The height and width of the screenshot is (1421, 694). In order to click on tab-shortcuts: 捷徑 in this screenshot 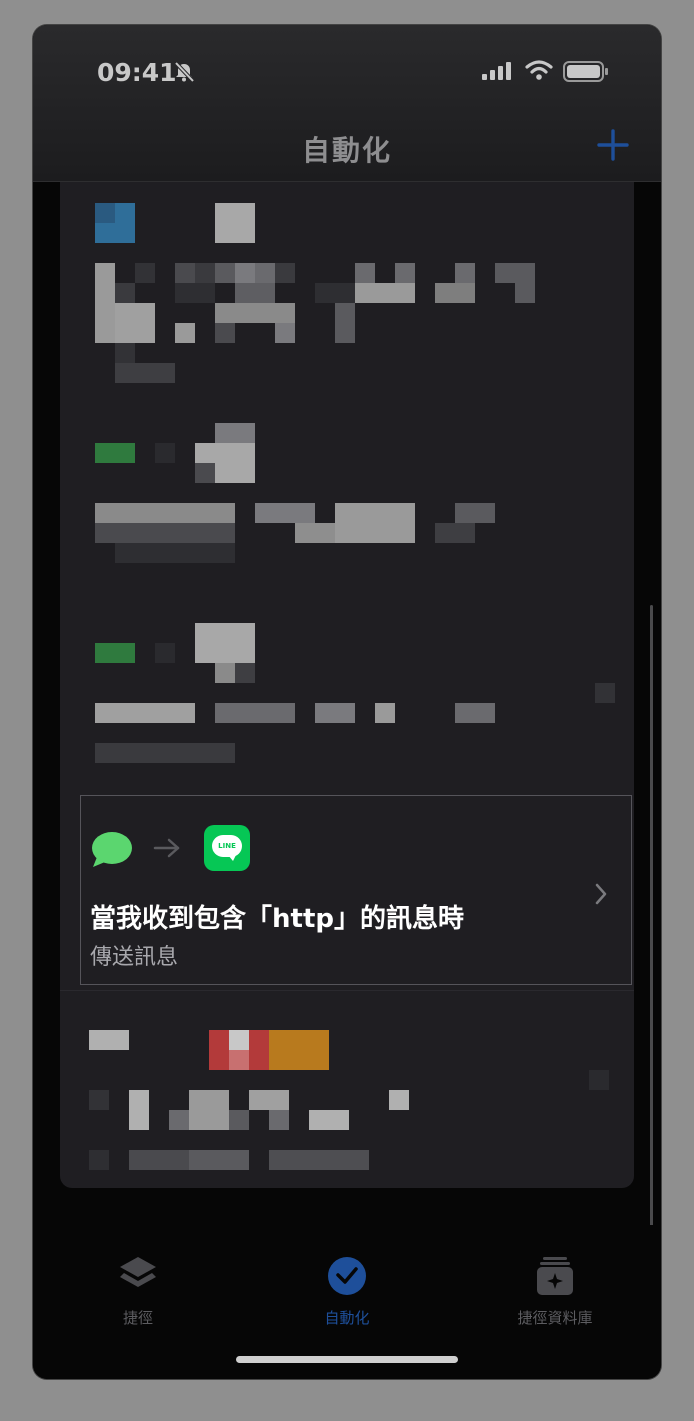, I will do `click(138, 1291)`.